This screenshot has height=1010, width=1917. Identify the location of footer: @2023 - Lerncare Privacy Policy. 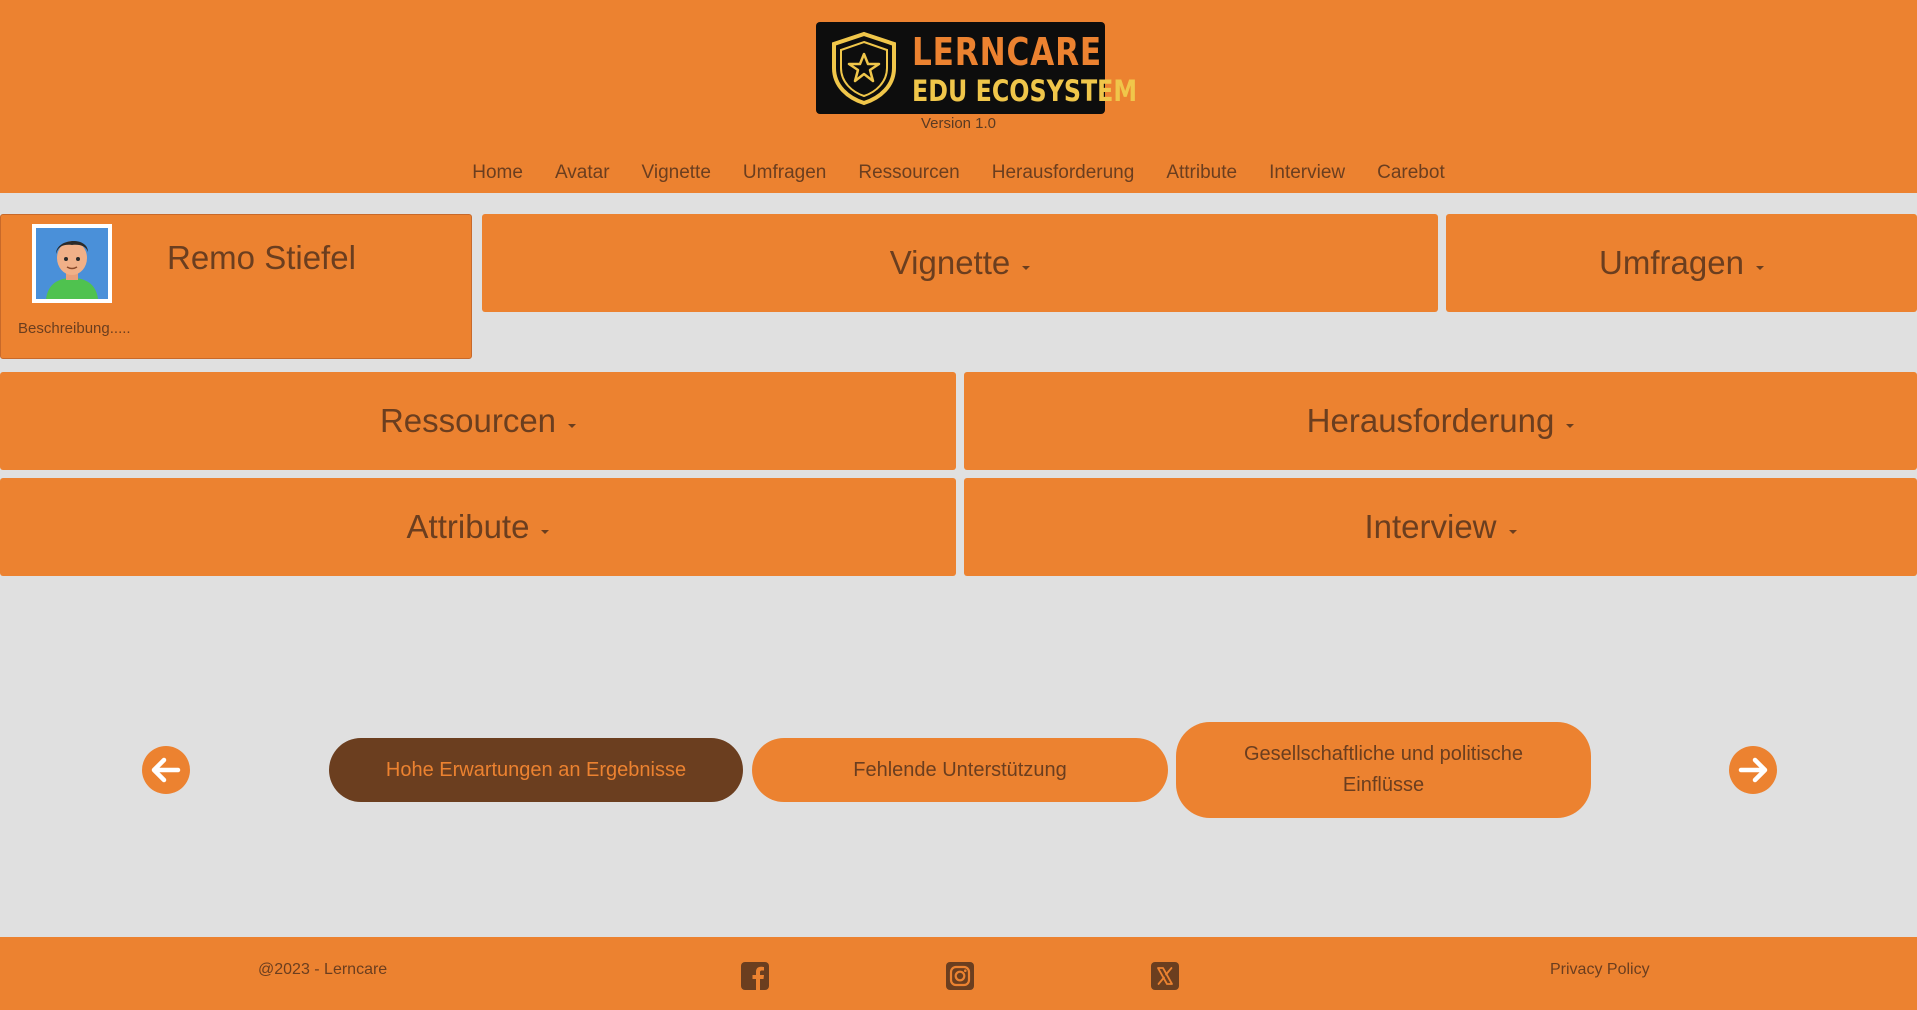
(958, 973).